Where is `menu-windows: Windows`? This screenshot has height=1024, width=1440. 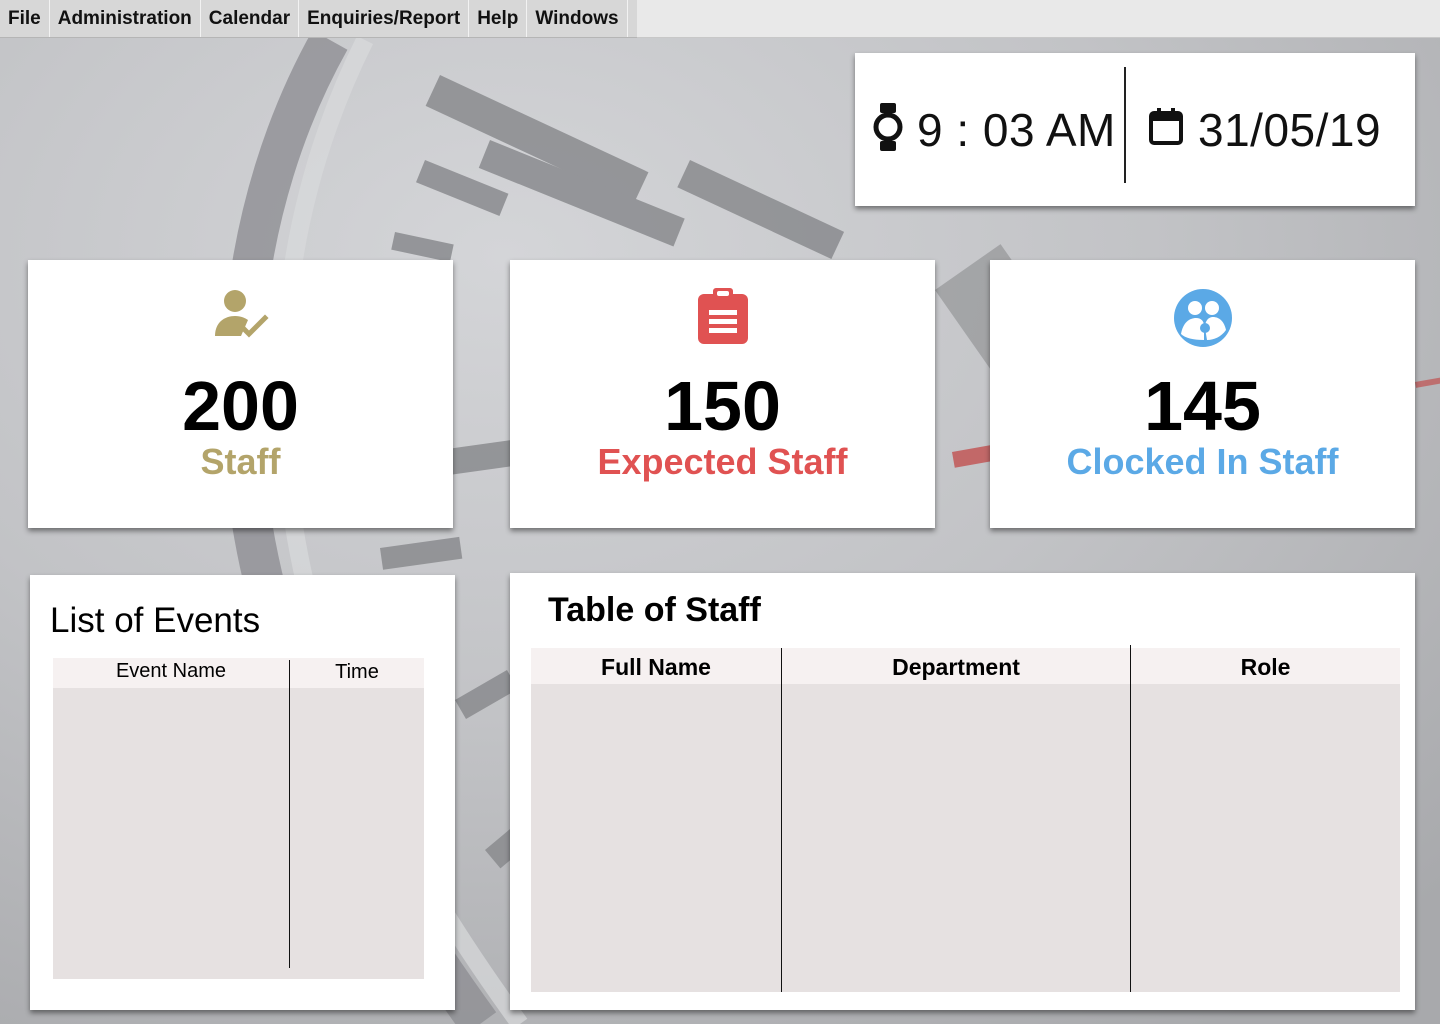 menu-windows: Windows is located at coordinates (577, 18).